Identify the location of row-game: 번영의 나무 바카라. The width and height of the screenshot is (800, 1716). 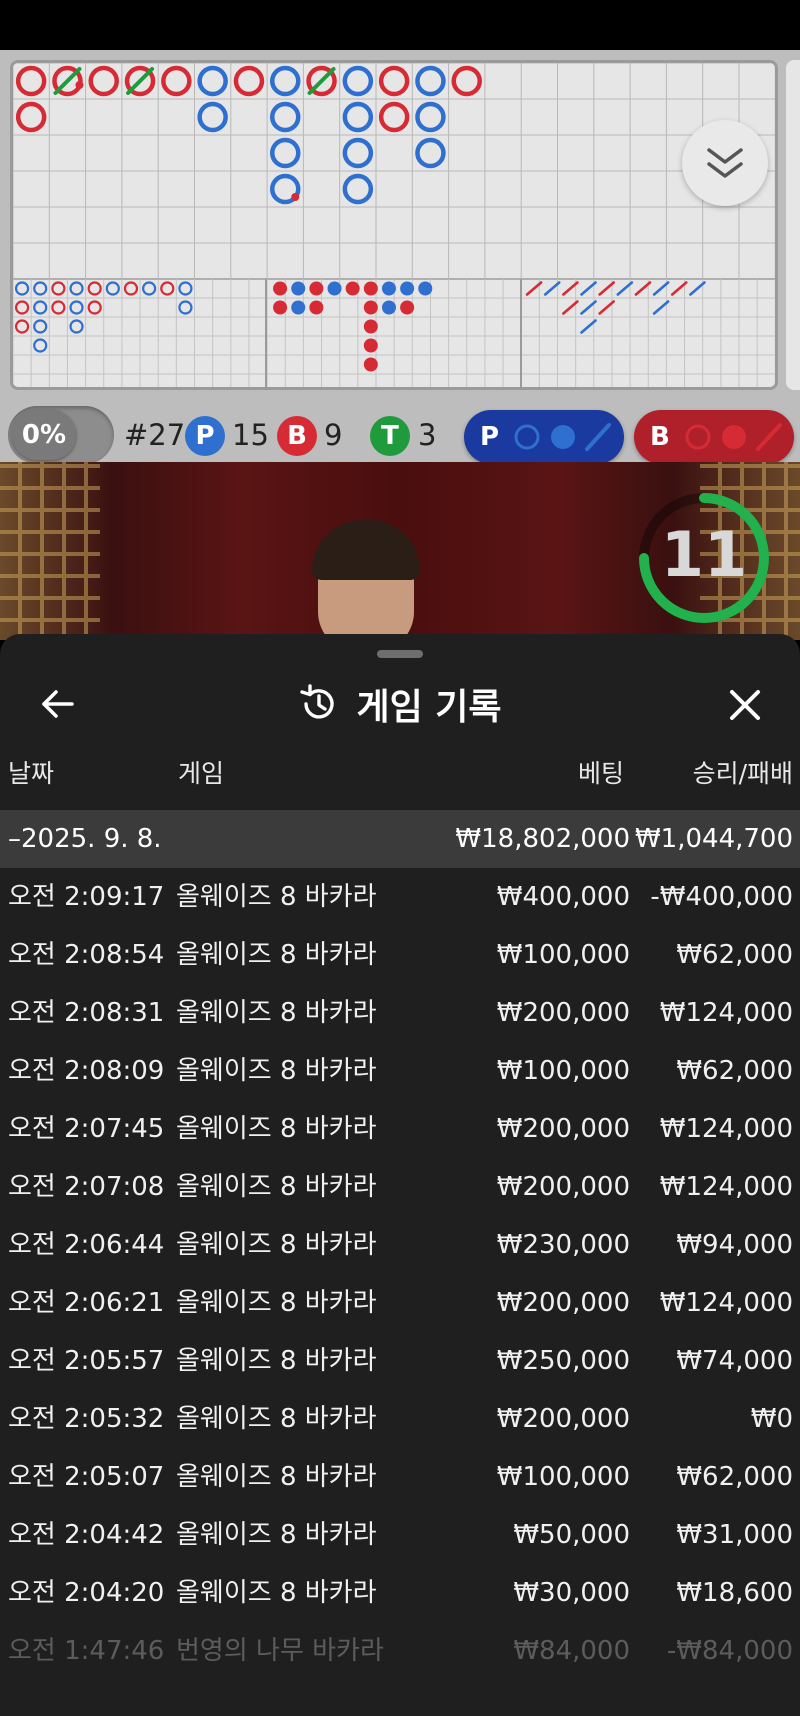
(280, 1651).